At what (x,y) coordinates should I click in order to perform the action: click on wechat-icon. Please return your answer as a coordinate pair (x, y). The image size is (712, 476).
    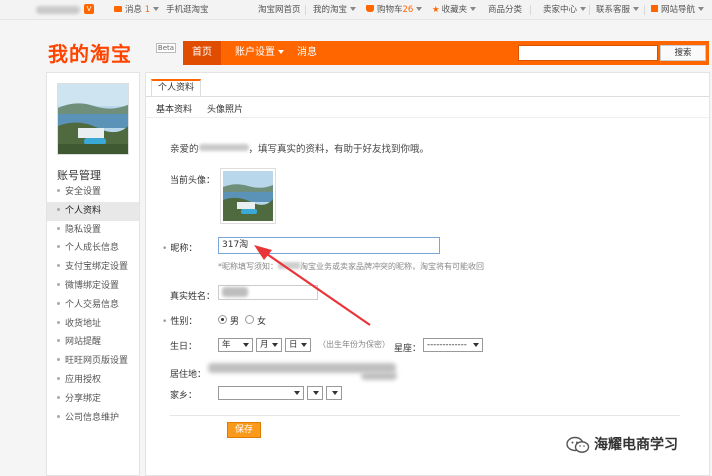
    Looking at the image, I should click on (578, 444).